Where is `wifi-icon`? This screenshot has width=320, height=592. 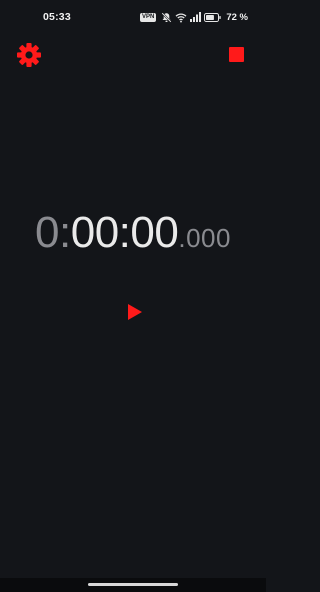 wifi-icon is located at coordinates (181, 17).